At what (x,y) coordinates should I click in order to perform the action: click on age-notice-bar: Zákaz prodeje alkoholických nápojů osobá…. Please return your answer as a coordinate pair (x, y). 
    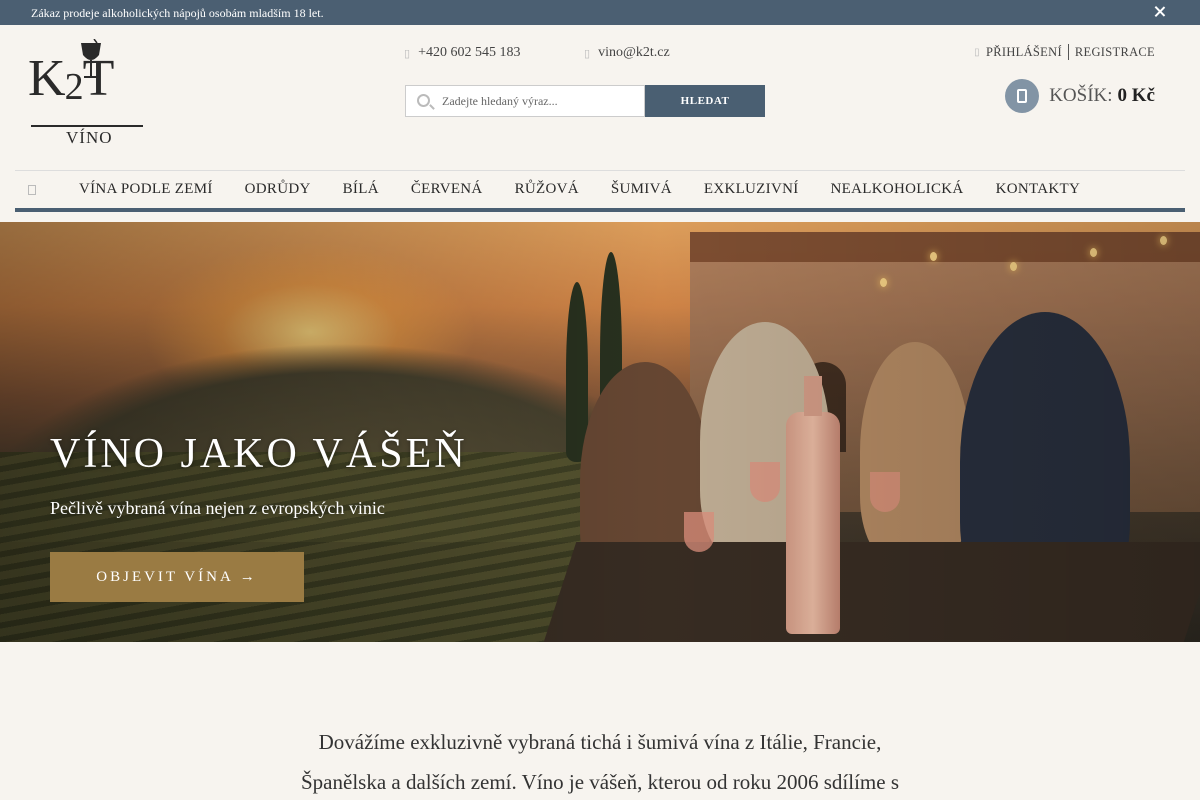
    Looking at the image, I should click on (600, 12).